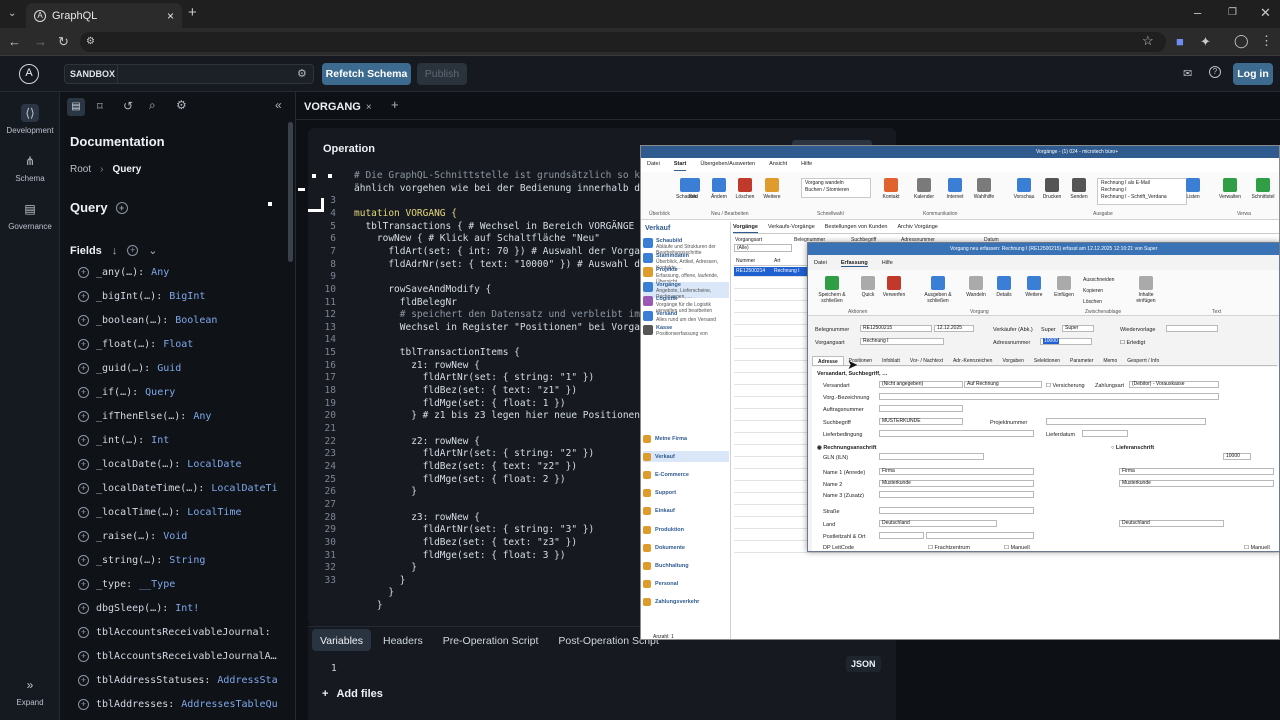  I want to click on sort-icon: ↓, so click(115, 251).